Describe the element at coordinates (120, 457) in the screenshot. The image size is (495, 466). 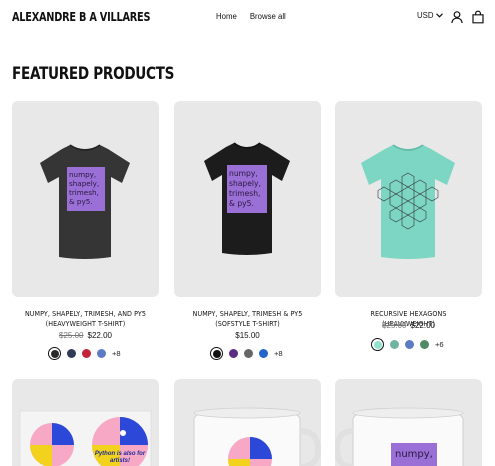
I see `sticker-text: Python is also for artists!` at that location.